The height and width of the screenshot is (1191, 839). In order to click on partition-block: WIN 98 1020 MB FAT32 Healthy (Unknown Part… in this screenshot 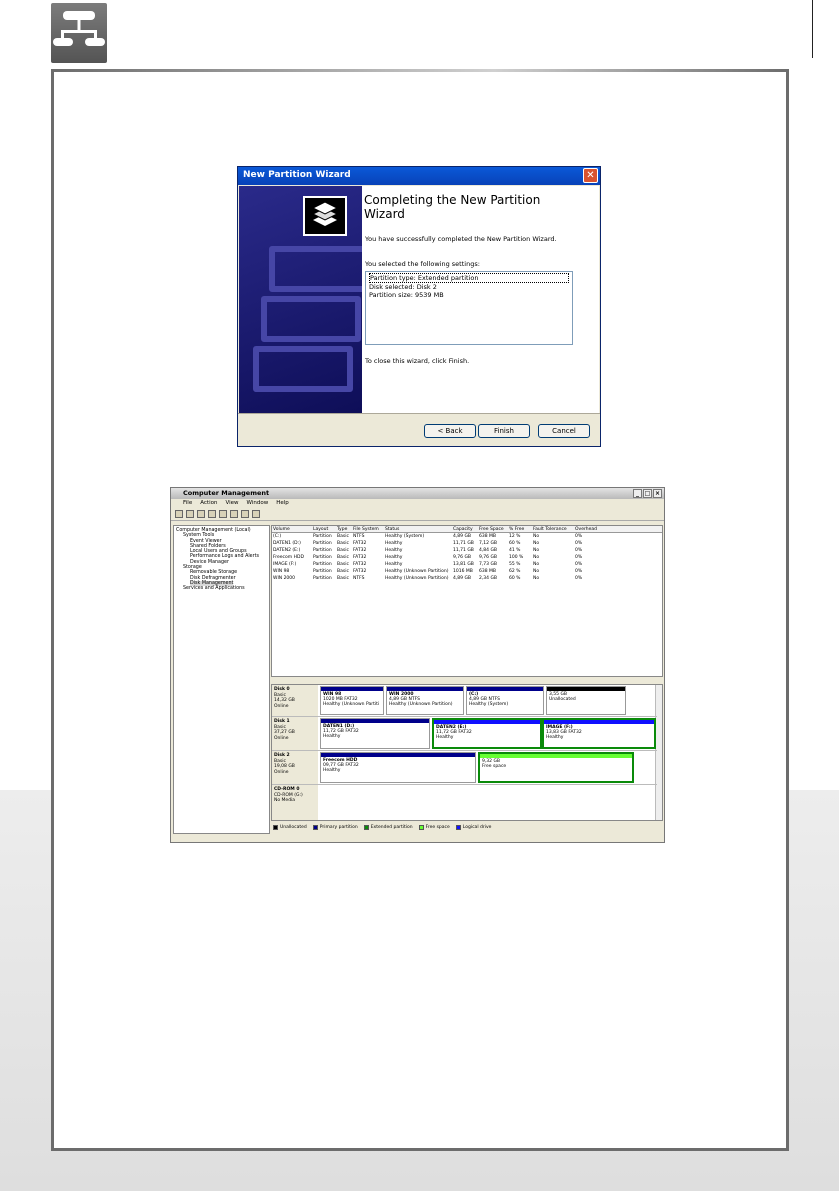, I will do `click(352, 700)`.